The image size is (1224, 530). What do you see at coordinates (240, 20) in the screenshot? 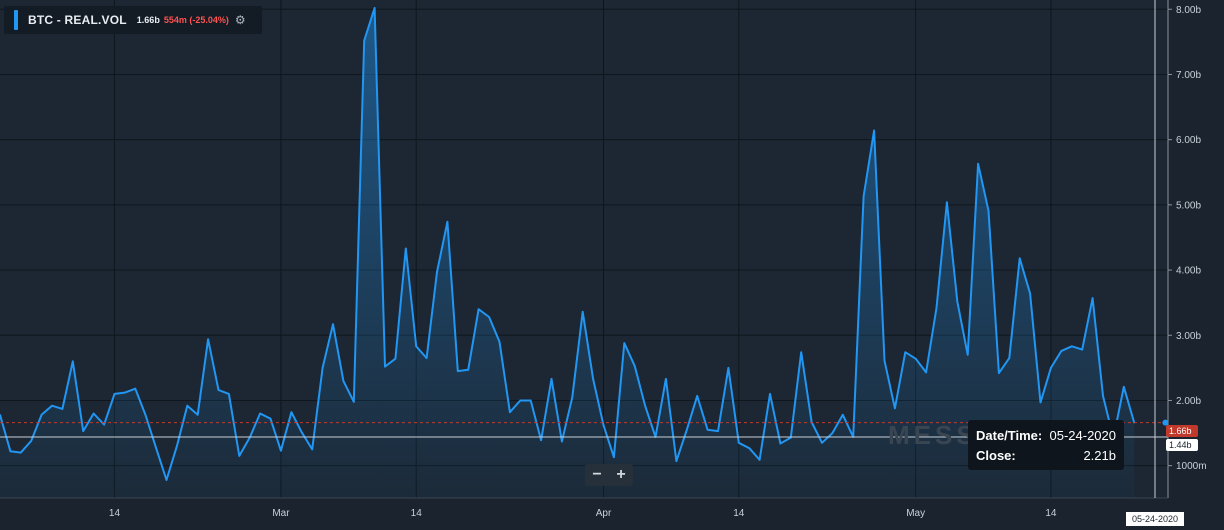
I see `gear-icon: ⚙` at bounding box center [240, 20].